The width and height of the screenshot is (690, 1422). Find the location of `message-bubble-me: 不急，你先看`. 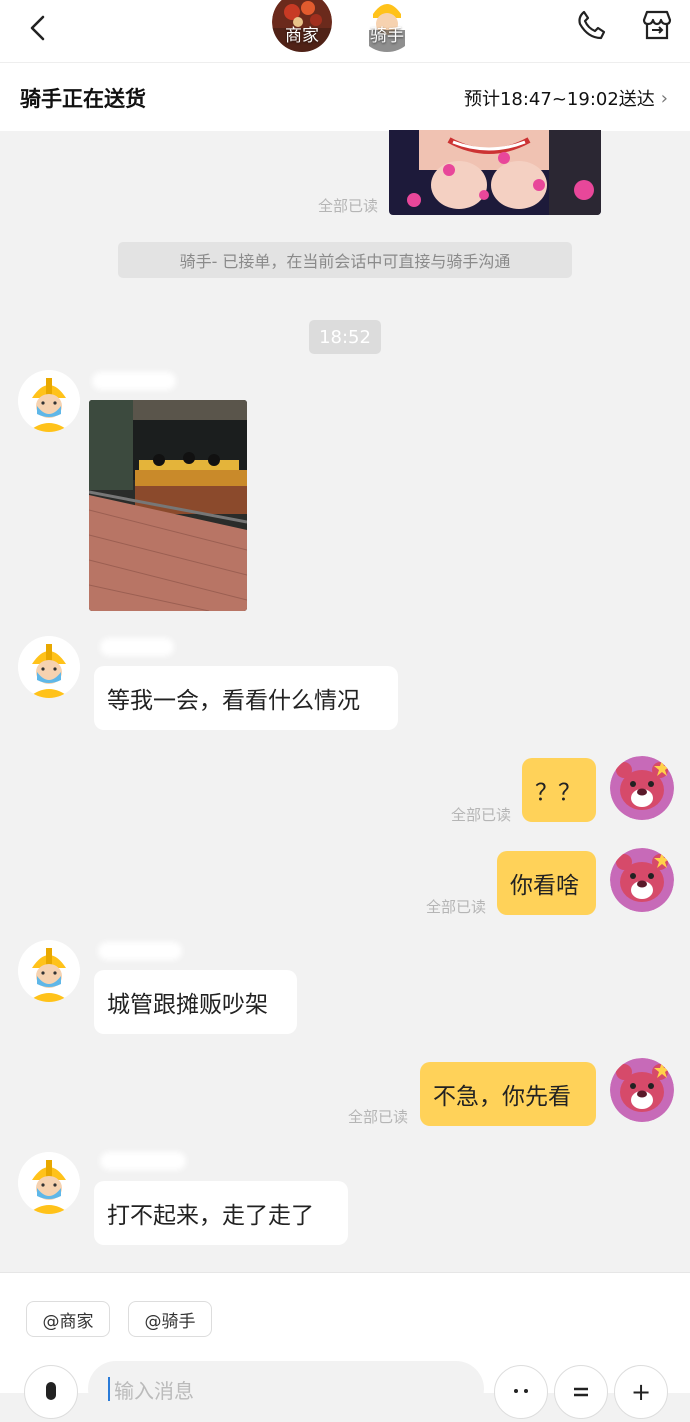

message-bubble-me: 不急，你先看 is located at coordinates (508, 1094).